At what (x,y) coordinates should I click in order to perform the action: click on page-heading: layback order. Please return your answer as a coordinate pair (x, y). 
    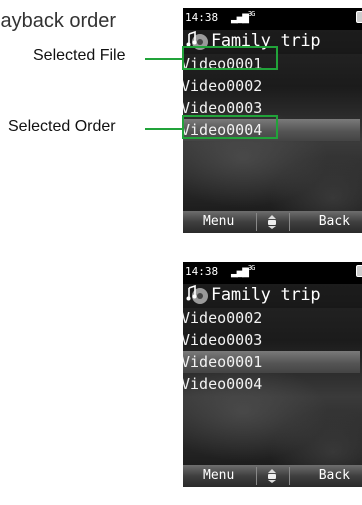
    Looking at the image, I should click on (58, 21).